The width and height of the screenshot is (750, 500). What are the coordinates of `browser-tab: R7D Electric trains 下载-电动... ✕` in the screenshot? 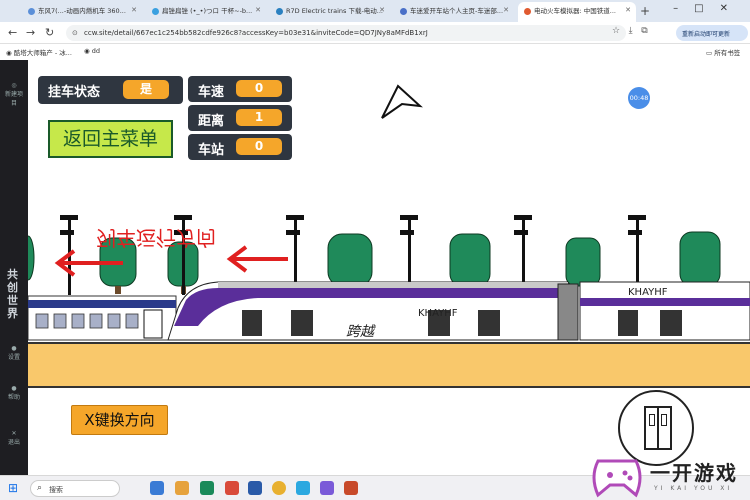 It's located at (330, 12).